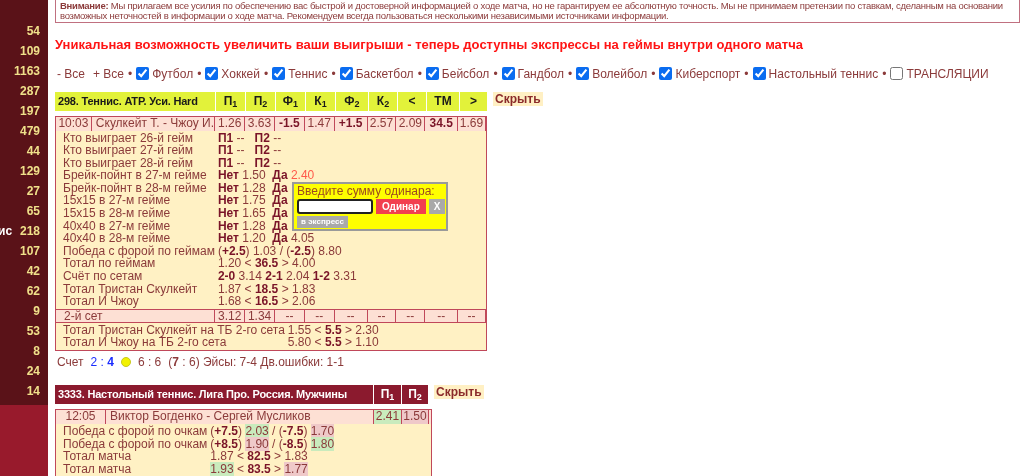 The height and width of the screenshot is (476, 1024). I want to click on expand-all-link: + Все, so click(109, 73).